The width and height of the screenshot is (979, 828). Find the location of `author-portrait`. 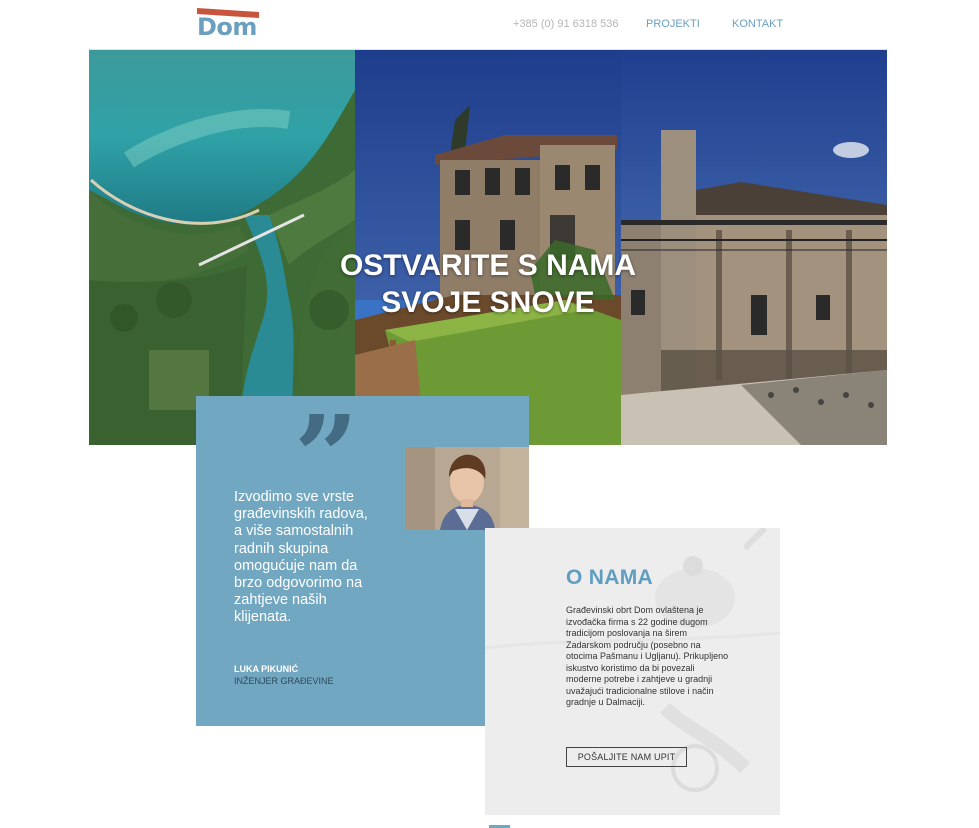

author-portrait is located at coordinates (467, 488).